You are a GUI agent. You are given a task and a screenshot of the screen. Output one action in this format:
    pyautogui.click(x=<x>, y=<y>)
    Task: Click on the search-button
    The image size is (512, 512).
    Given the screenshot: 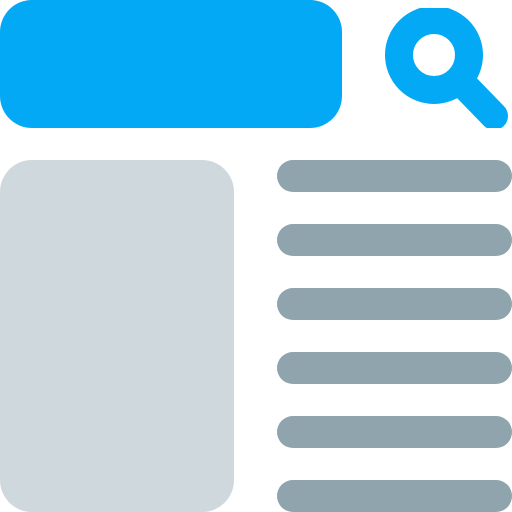 What is the action you would take?
    pyautogui.click(x=448, y=68)
    